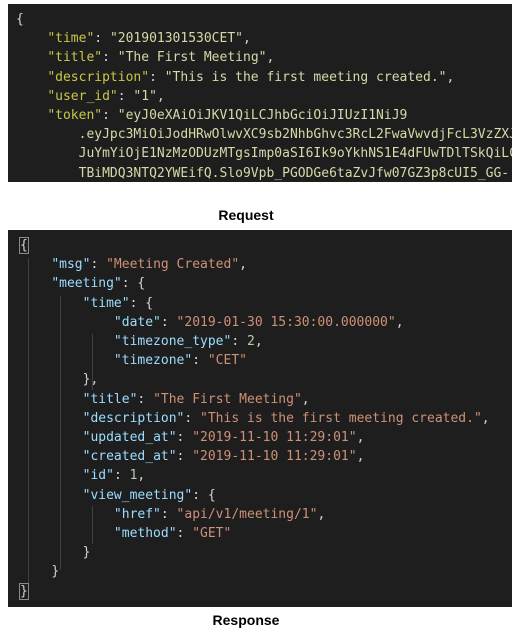 The width and height of the screenshot is (522, 639). Describe the element at coordinates (153, 361) in the screenshot. I see `code-token: "timezone"` at that location.